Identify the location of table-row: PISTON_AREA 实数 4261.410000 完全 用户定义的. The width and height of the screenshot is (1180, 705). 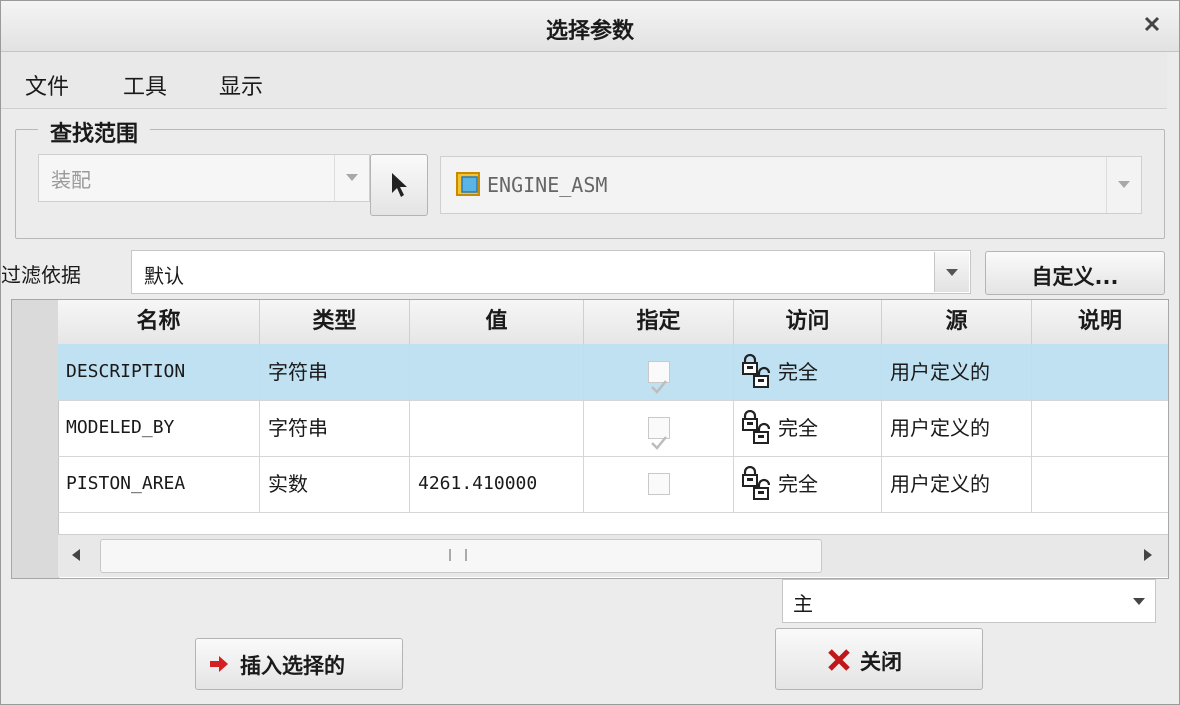
(613, 484).